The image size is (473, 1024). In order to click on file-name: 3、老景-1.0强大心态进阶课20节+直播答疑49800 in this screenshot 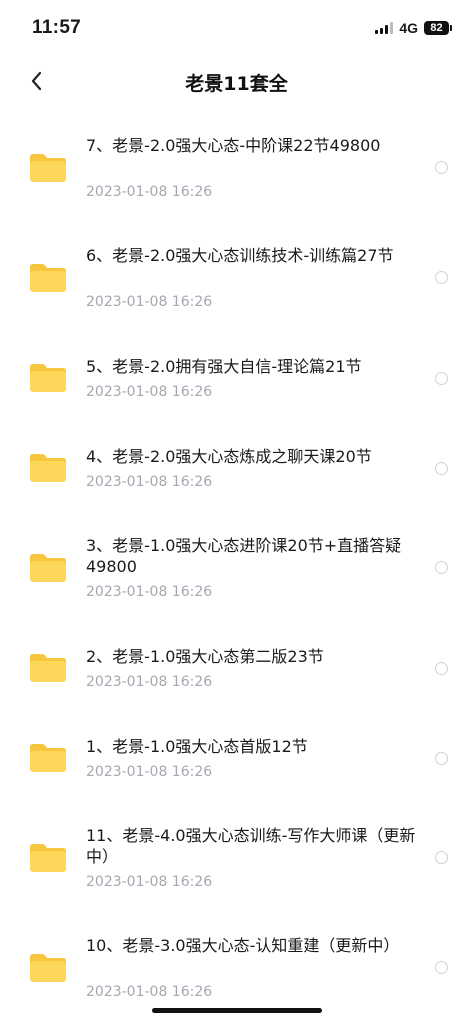, I will do `click(244, 556)`.